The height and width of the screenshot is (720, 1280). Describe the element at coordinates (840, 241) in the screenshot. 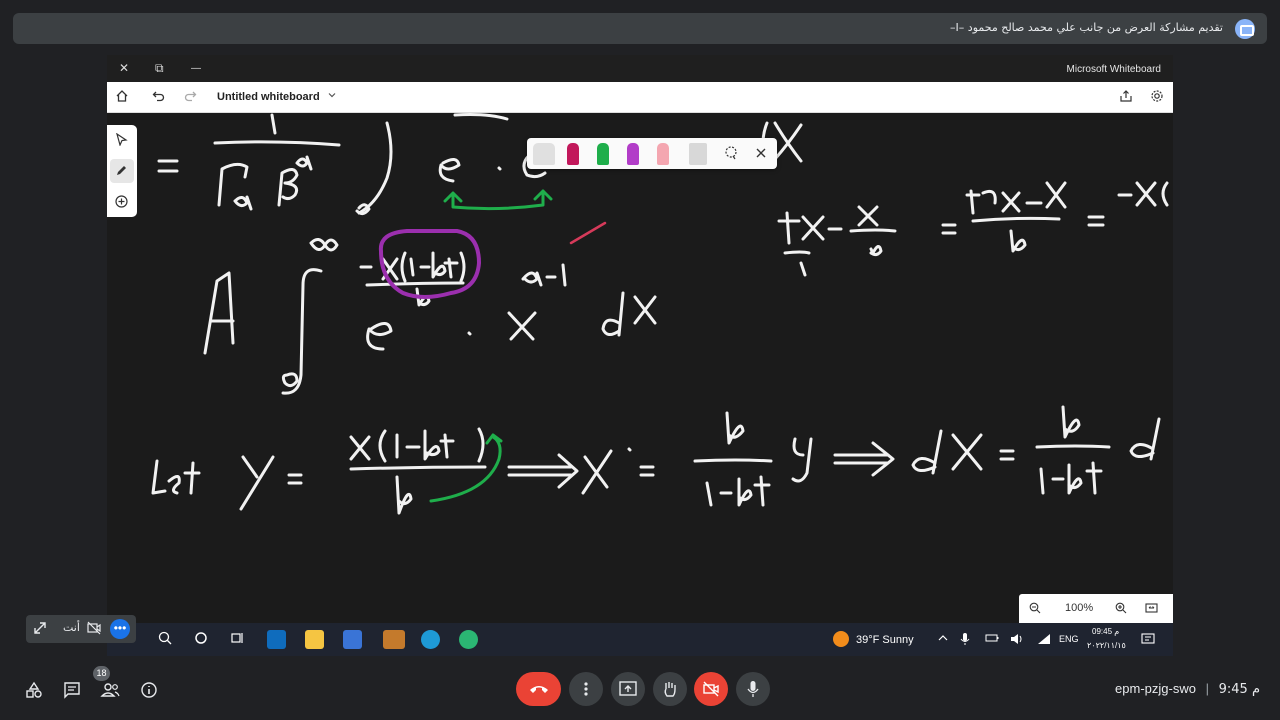

I see `ink-frac-mid` at that location.